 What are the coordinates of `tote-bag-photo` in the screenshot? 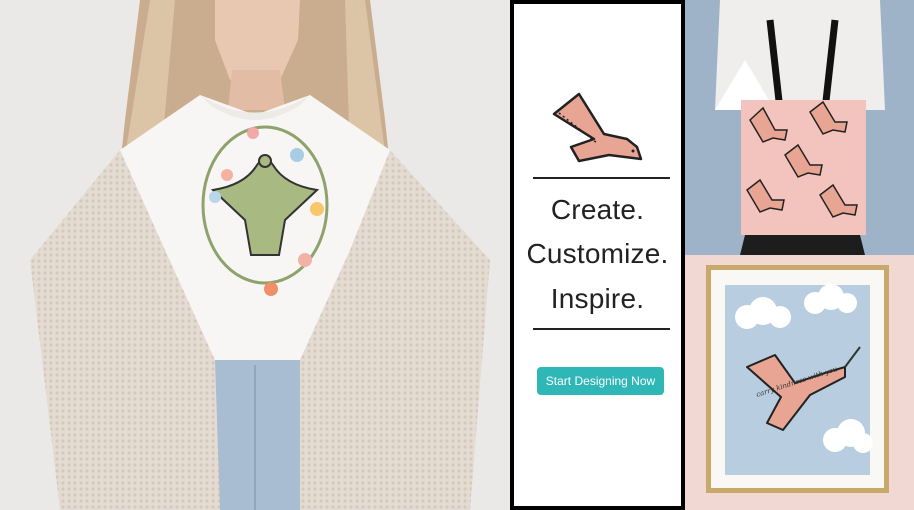 It's located at (799, 127).